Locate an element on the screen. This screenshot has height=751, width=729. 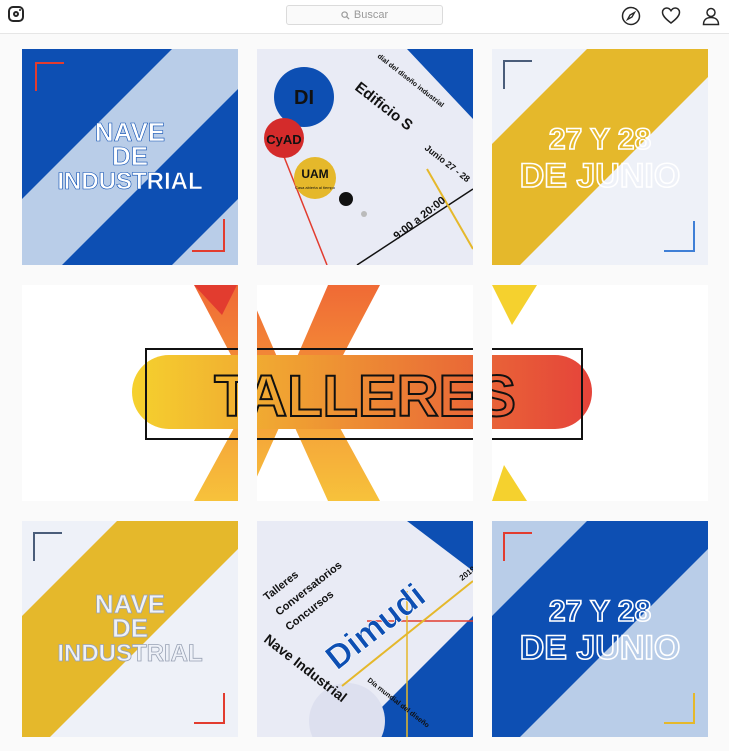
logo-cyad: CyAD is located at coordinates (283, 139).